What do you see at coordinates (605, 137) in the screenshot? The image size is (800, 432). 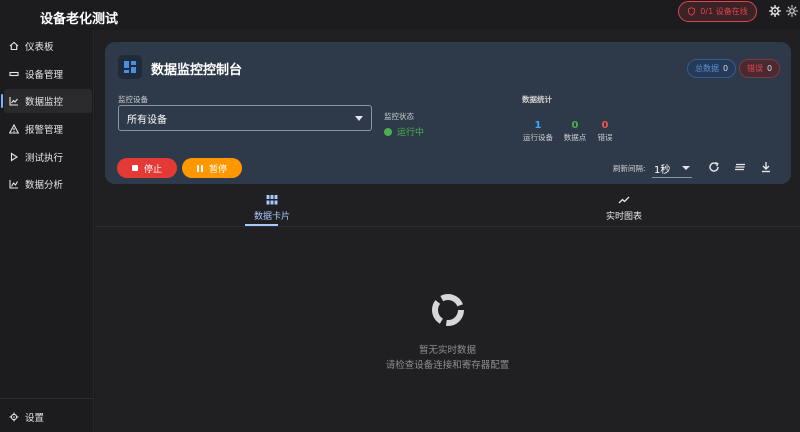 I see `stat-label: 错误` at bounding box center [605, 137].